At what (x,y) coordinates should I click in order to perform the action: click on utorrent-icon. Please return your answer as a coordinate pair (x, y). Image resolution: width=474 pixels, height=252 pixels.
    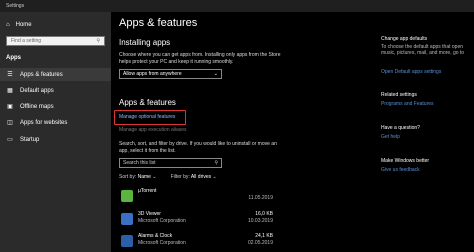
    Looking at the image, I should click on (127, 196).